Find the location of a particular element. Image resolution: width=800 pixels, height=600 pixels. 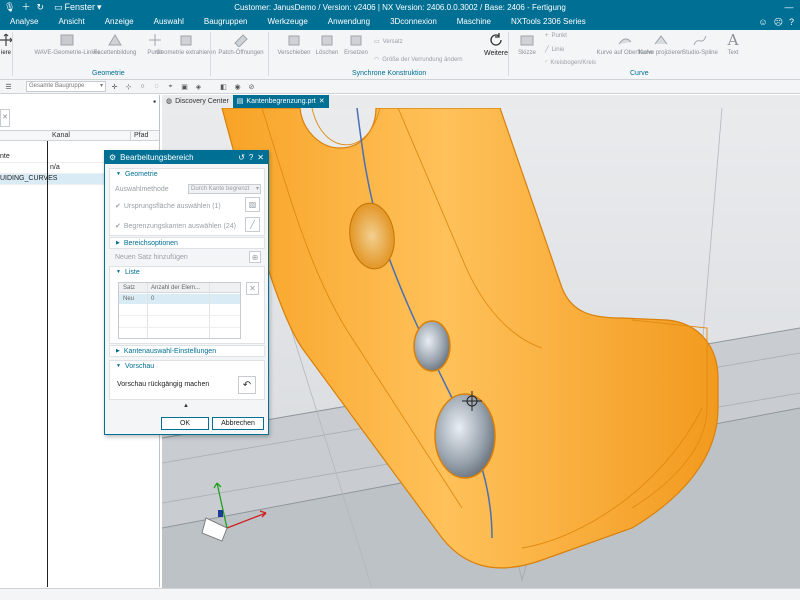

wave-linker-icon is located at coordinates (67, 40).